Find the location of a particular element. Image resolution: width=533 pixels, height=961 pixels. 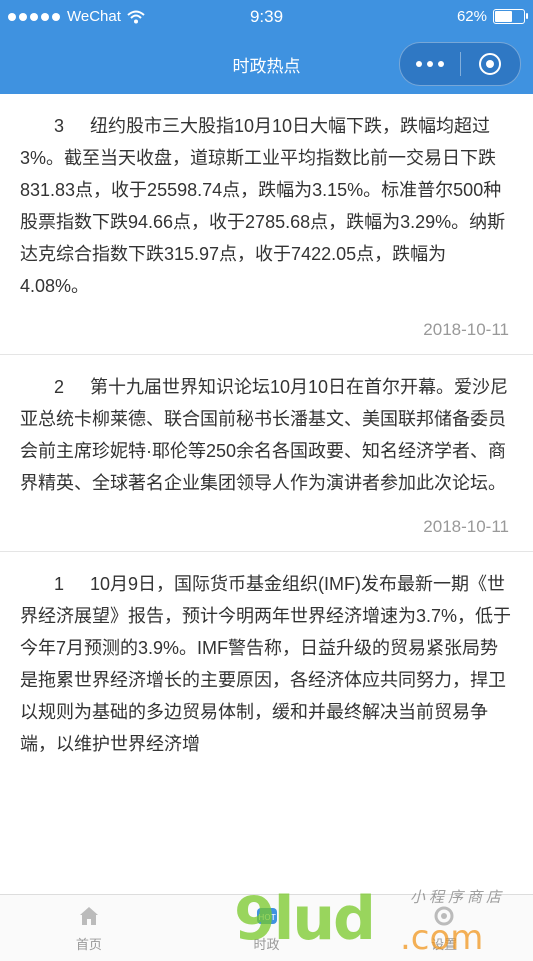

tab-home-label: 首页 is located at coordinates (88, 944).